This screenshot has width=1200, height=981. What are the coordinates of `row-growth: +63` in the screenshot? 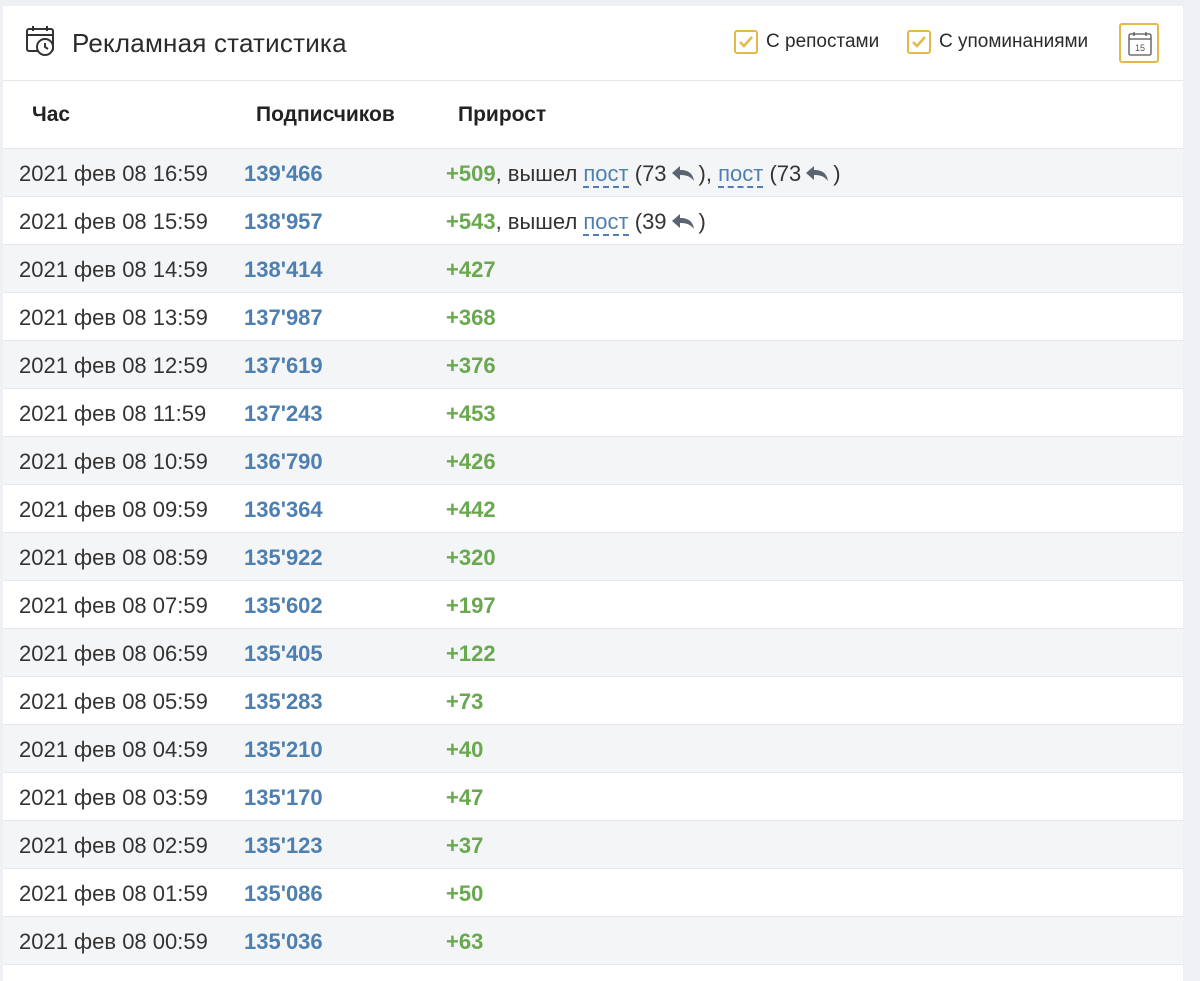 It's located at (464, 942).